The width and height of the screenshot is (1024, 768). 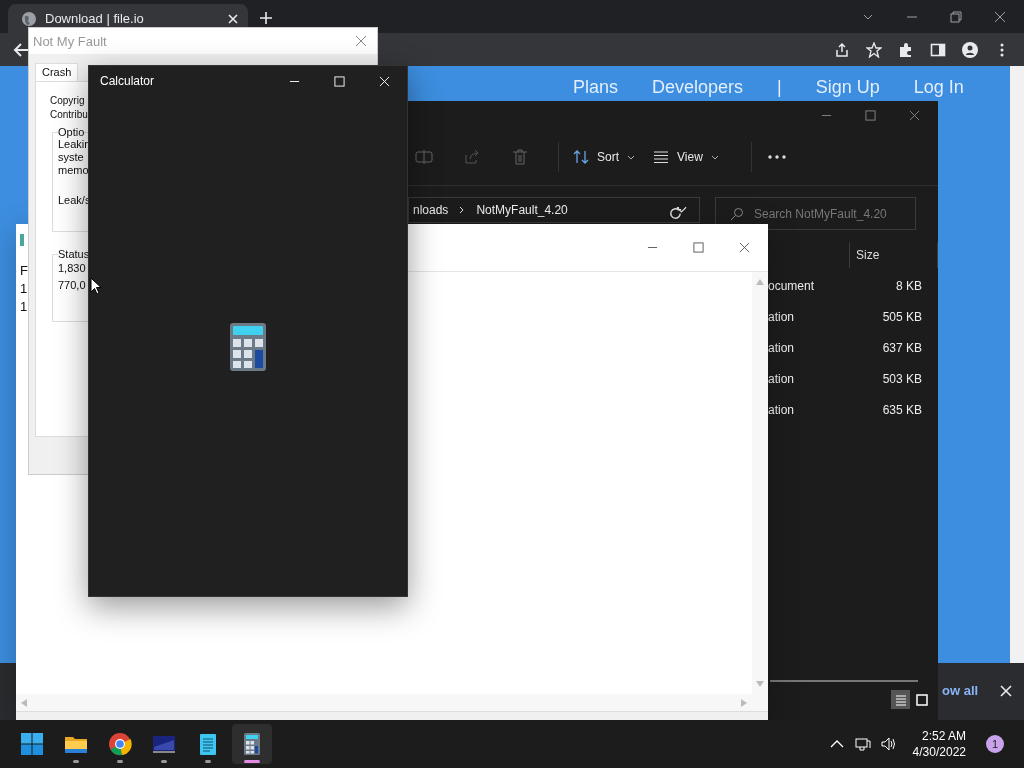 I want to click on square-icon, so click(x=921, y=699).